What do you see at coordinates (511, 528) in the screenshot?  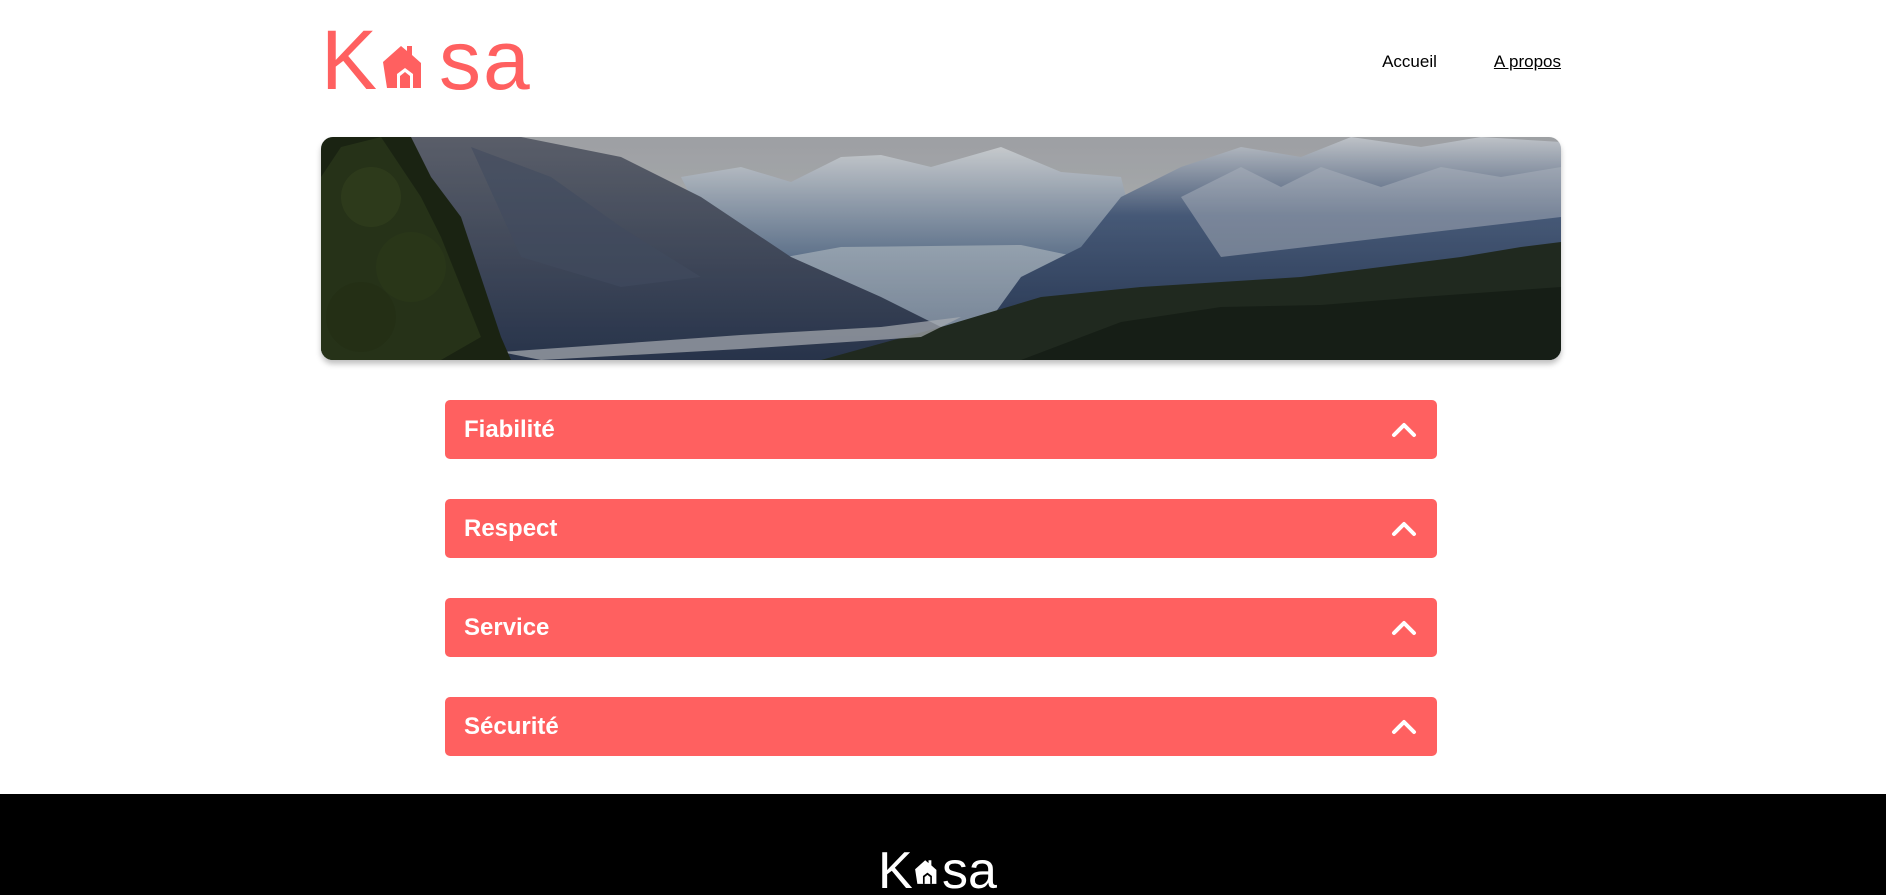 I see `accordion-title: Respect` at bounding box center [511, 528].